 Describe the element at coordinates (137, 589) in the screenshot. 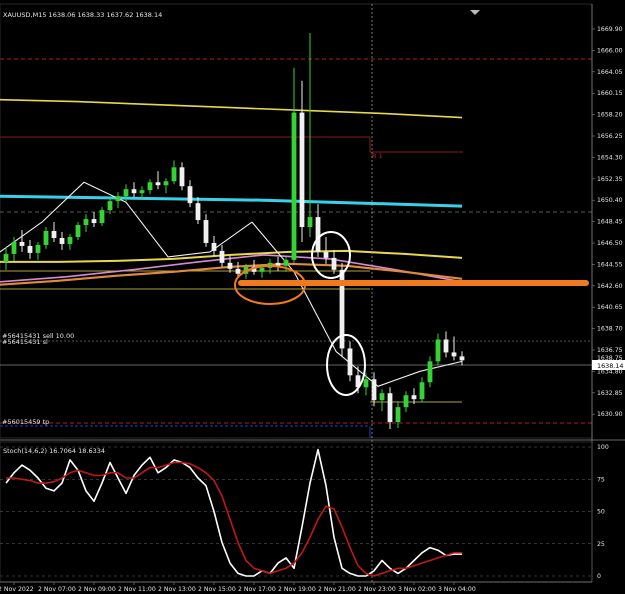

I see `time-tick-label: 2 Nov 11:00` at that location.